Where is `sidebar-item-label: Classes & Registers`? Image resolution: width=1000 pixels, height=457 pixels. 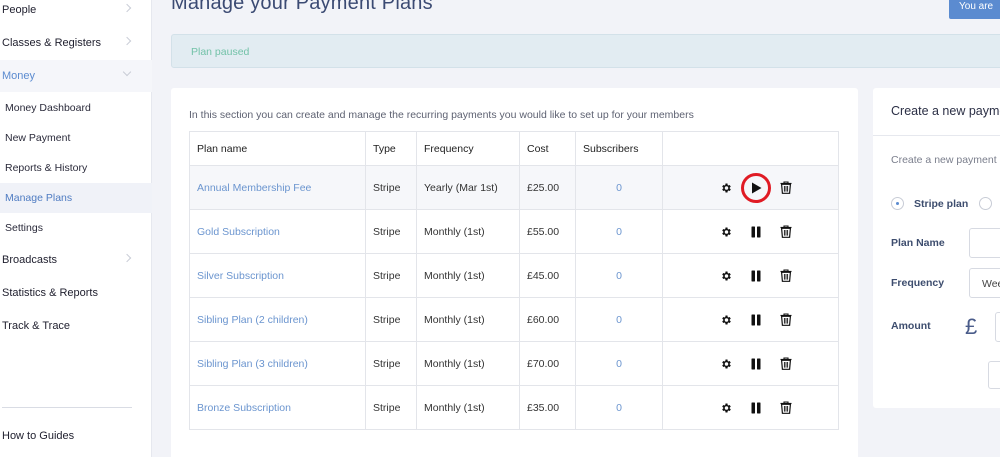 sidebar-item-label: Classes & Registers is located at coordinates (52, 43).